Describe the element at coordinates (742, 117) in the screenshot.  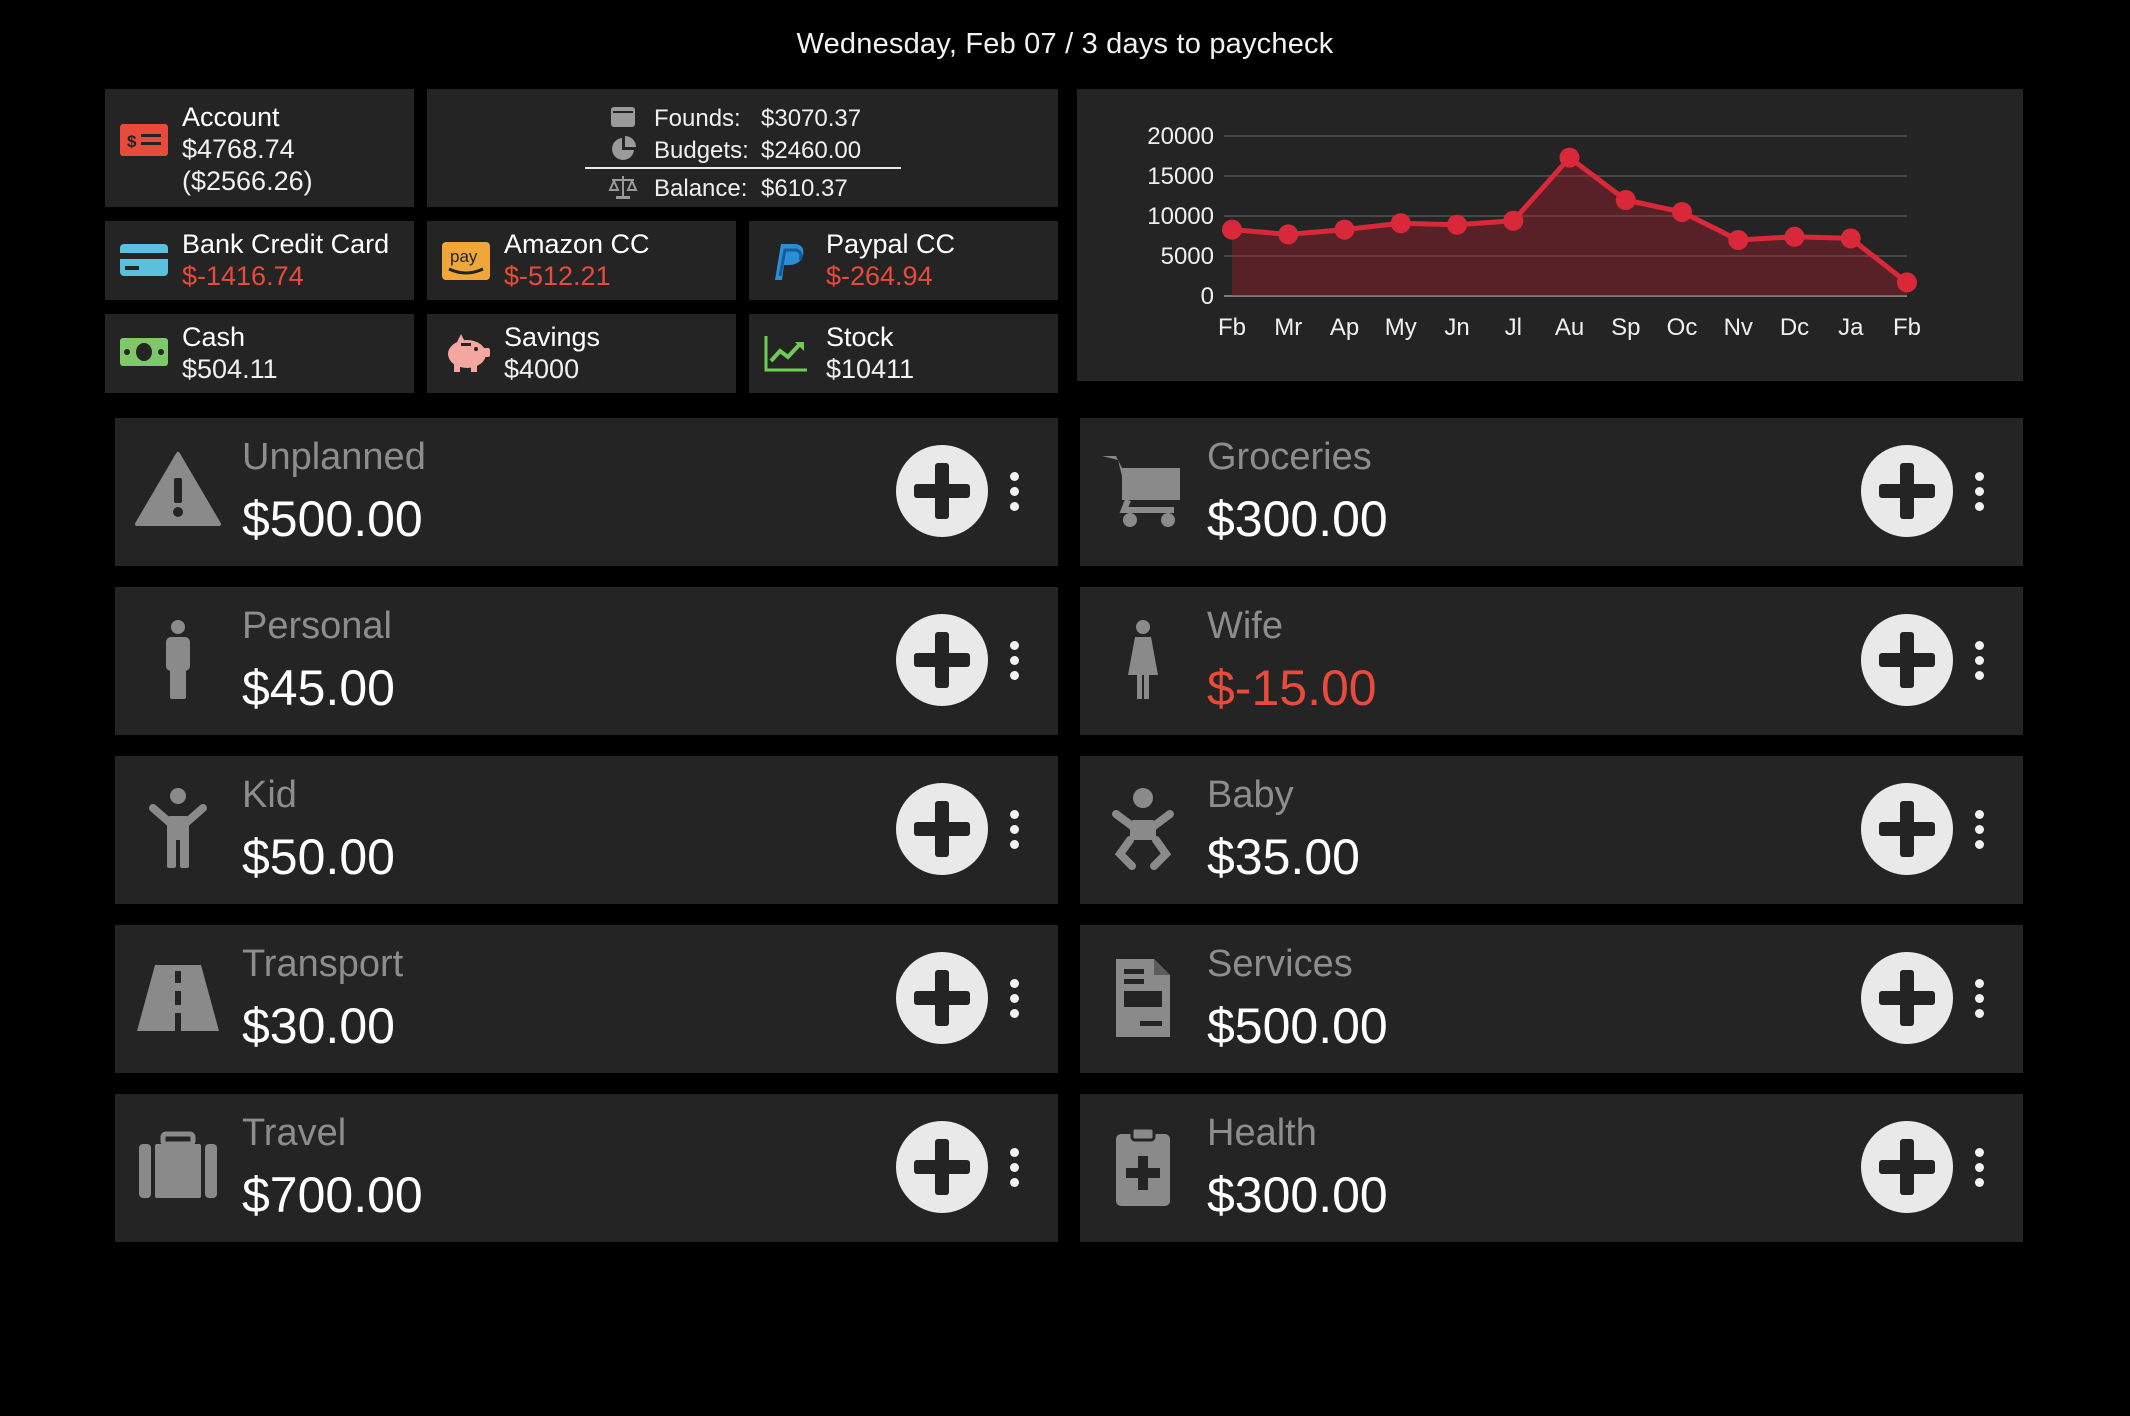
I see `founds-row: Founds: $3070.37` at that location.